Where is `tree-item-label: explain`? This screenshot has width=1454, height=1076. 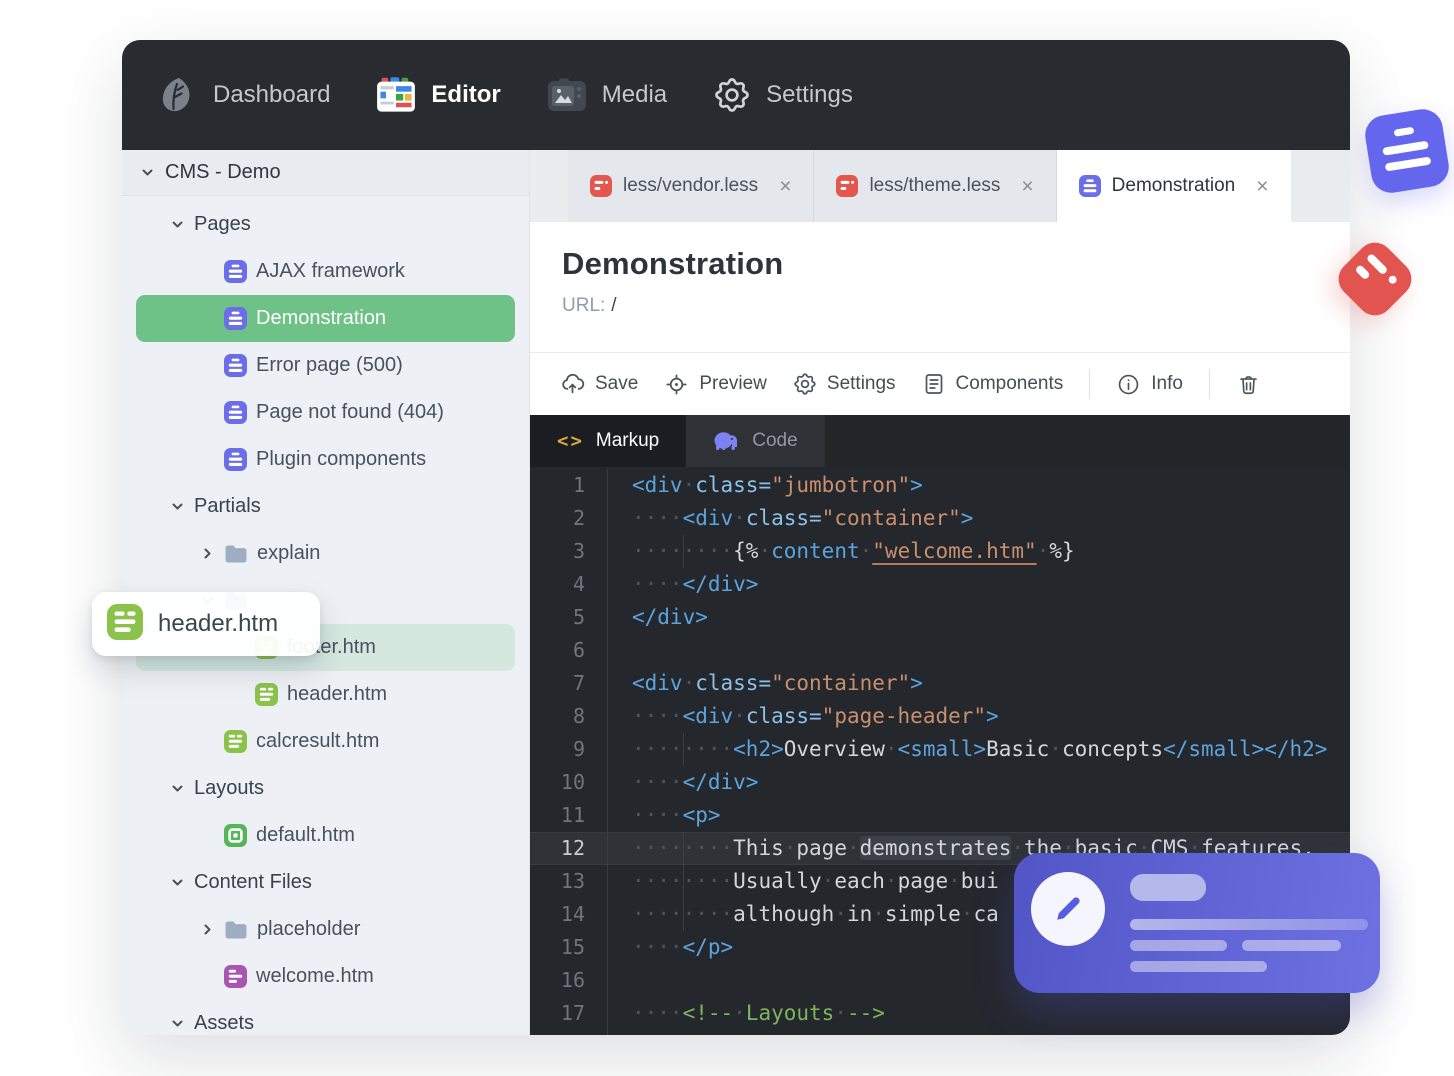
tree-item-label: explain is located at coordinates (289, 553).